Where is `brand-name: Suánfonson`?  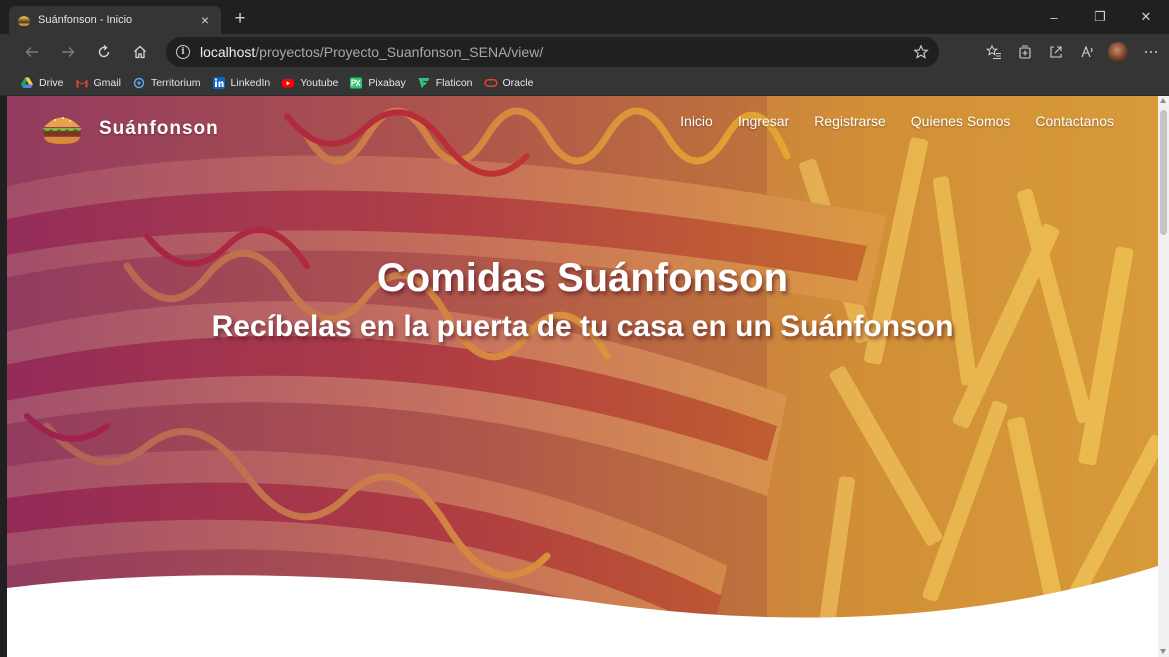 brand-name: Suánfonson is located at coordinates (159, 128).